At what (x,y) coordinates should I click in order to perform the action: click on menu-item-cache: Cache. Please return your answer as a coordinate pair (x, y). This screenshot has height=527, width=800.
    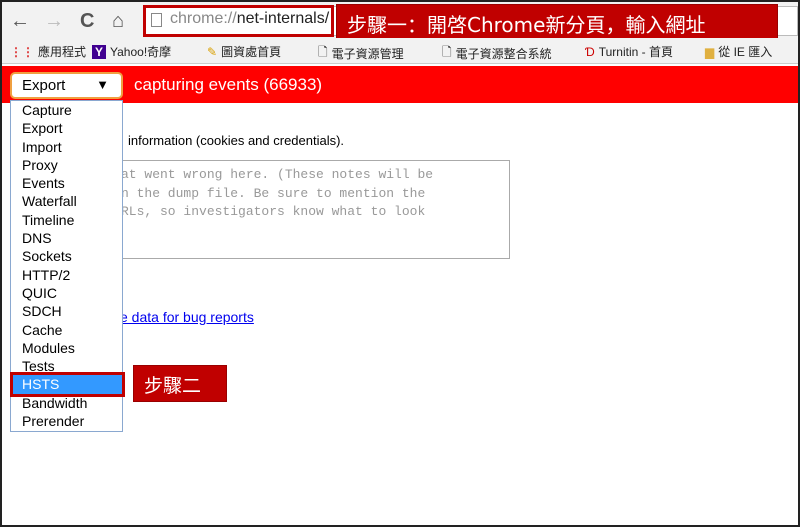
    Looking at the image, I should click on (66, 330).